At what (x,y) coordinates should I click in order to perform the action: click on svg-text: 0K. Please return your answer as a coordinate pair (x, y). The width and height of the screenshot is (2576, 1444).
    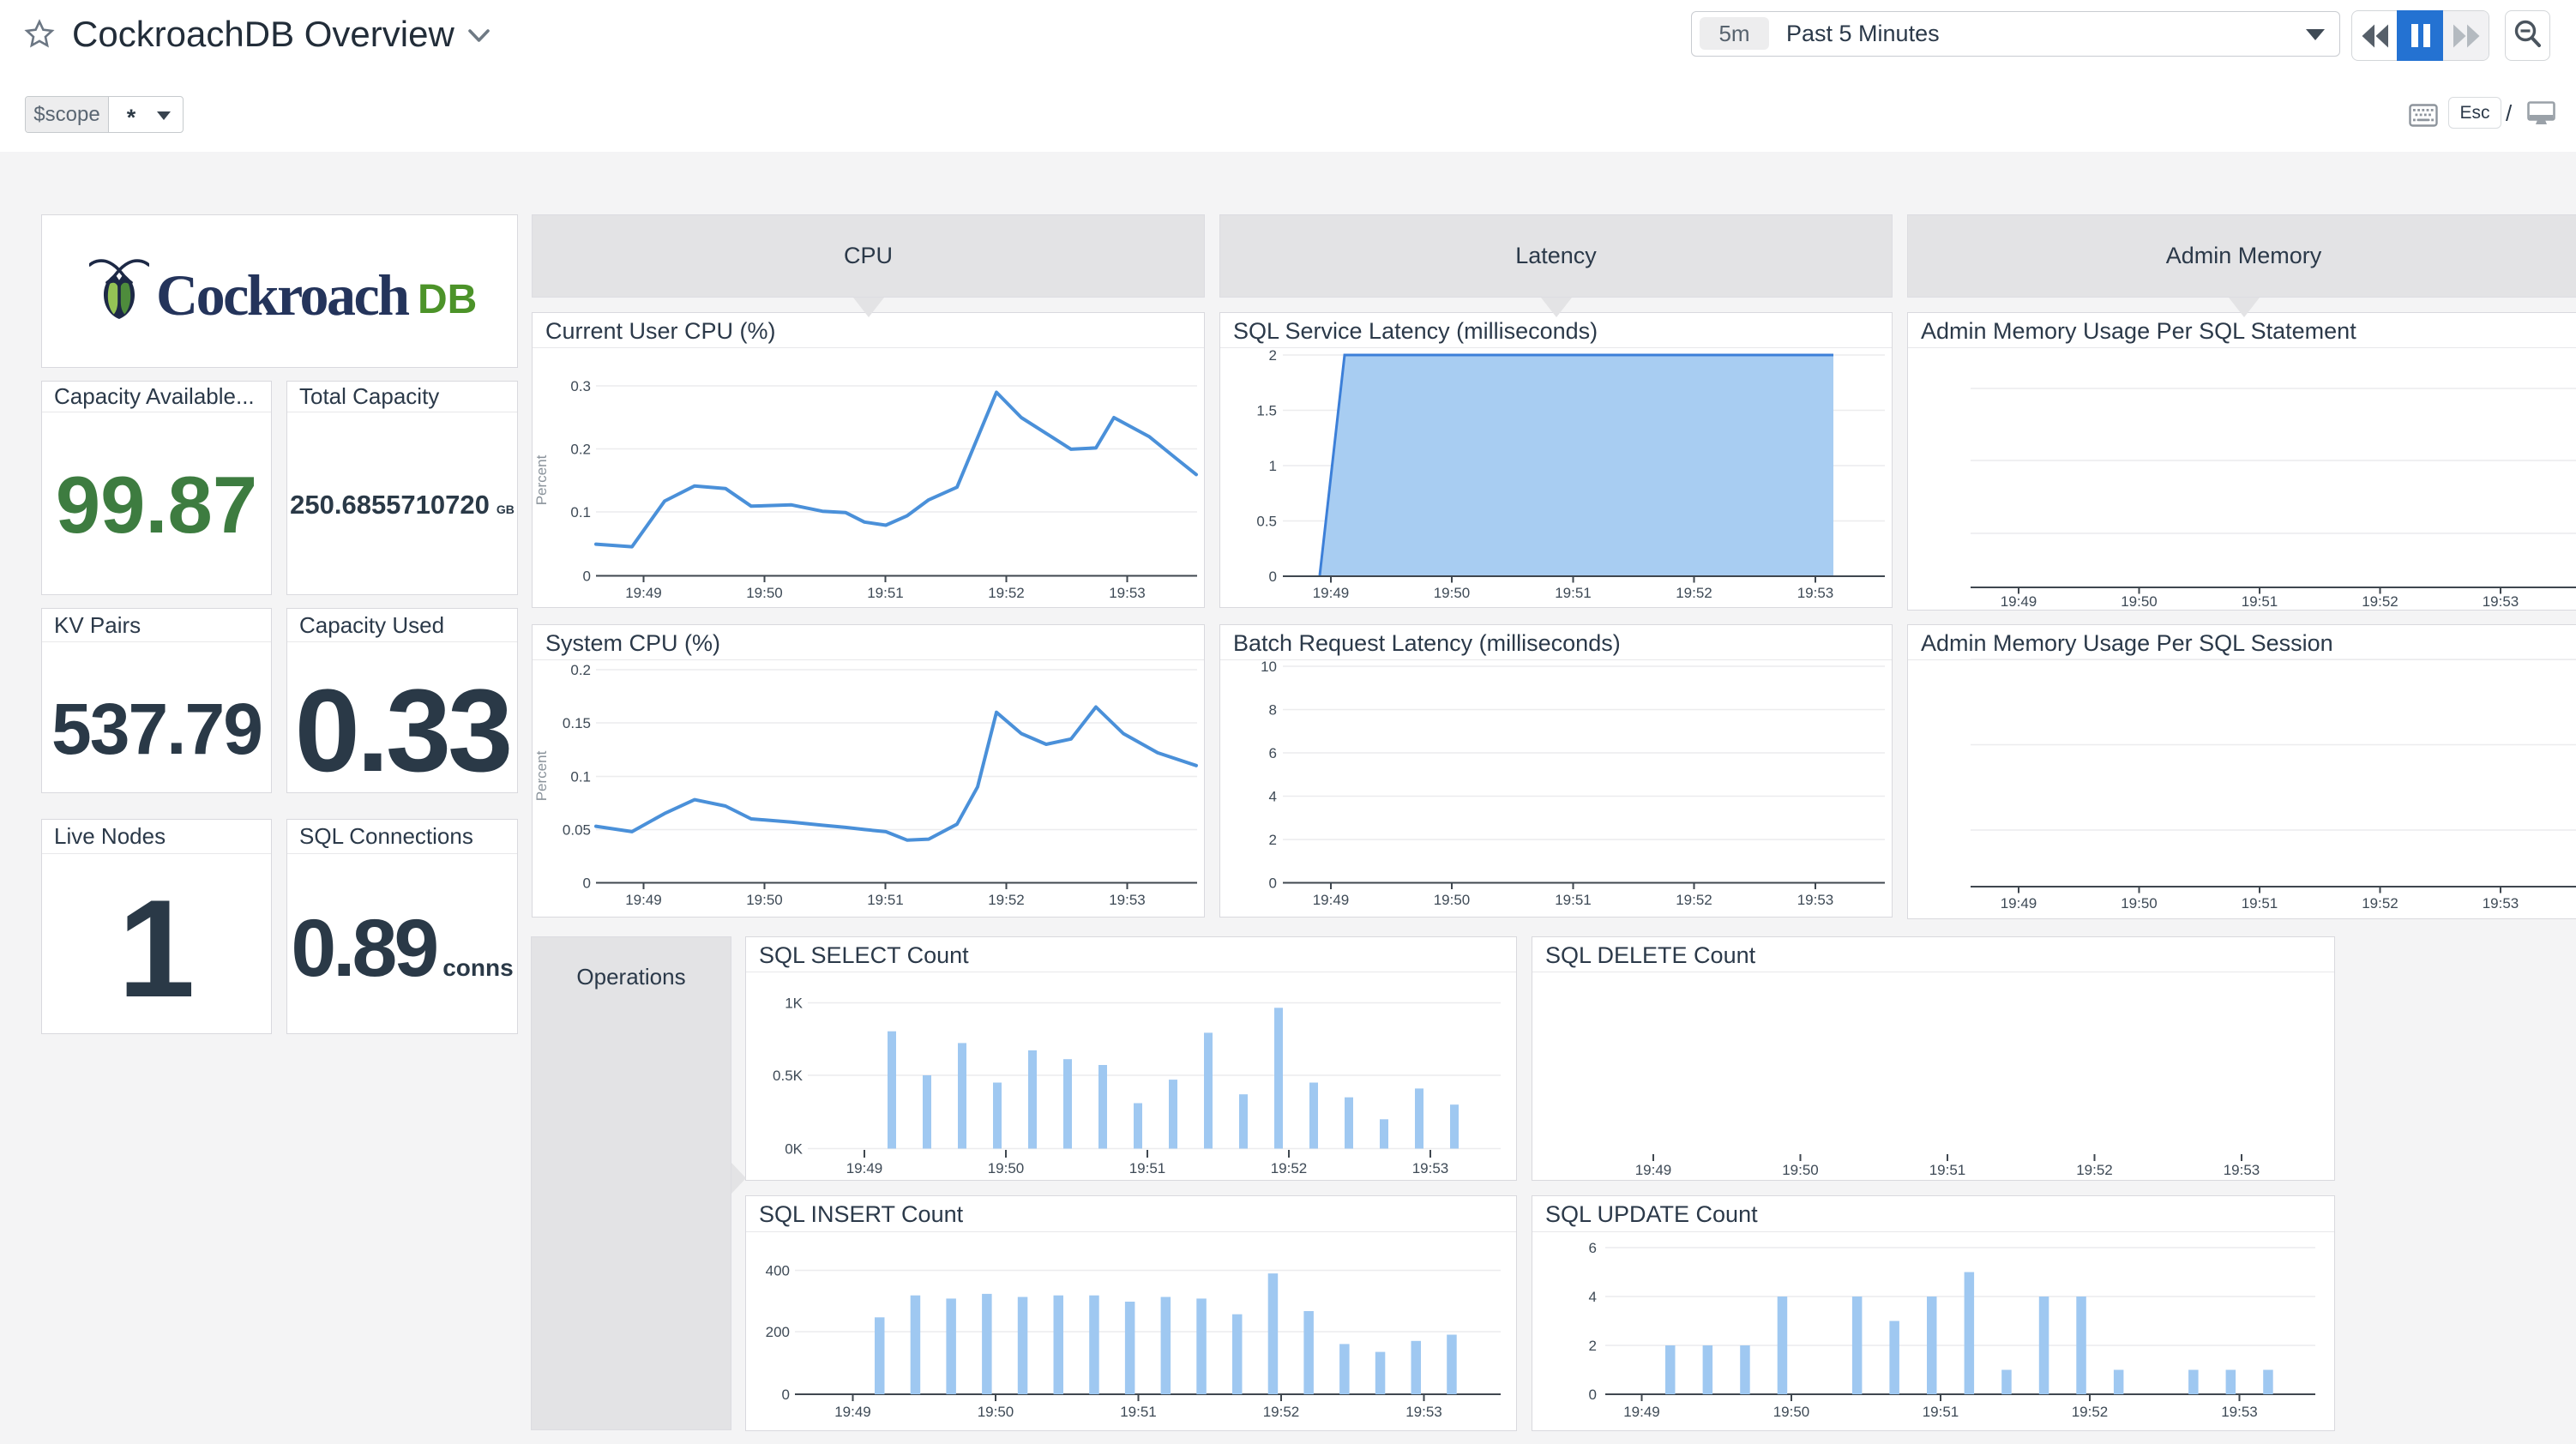
    Looking at the image, I should click on (794, 1149).